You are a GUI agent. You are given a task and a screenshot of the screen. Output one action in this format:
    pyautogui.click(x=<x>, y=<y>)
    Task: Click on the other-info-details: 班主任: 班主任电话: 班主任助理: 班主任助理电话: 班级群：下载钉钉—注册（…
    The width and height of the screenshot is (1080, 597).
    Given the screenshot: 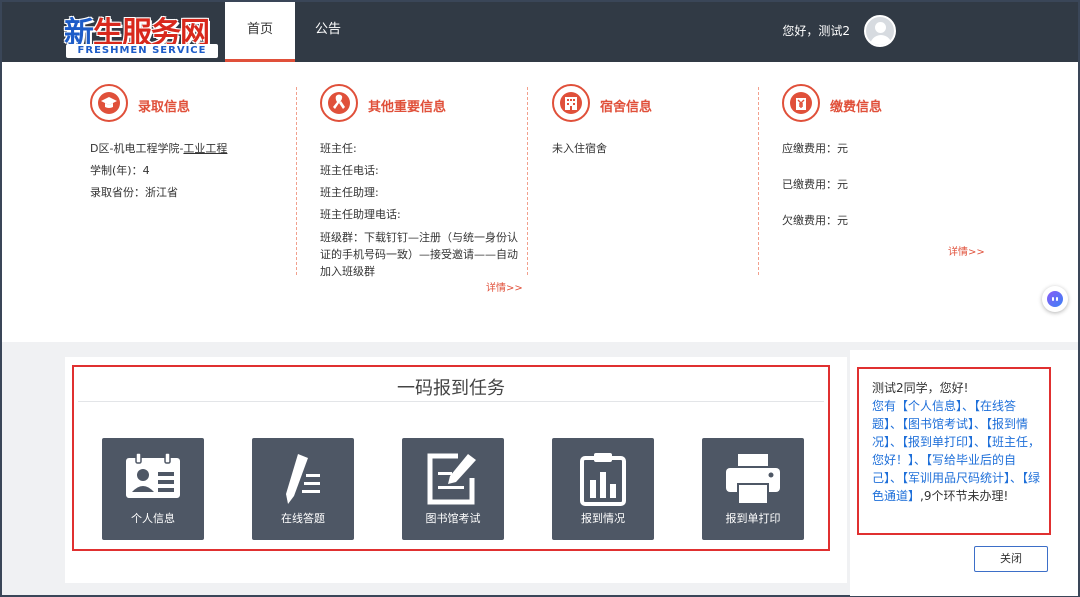 What is the action you would take?
    pyautogui.click(x=420, y=209)
    